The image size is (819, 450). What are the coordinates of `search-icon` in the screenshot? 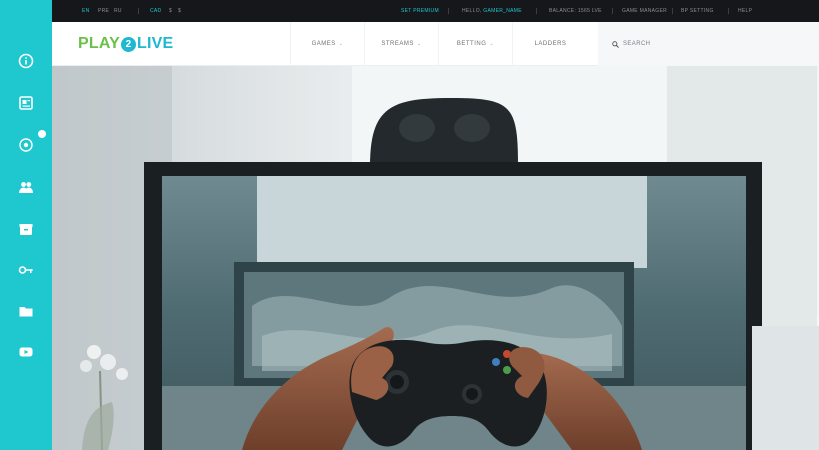 It's located at (615, 44).